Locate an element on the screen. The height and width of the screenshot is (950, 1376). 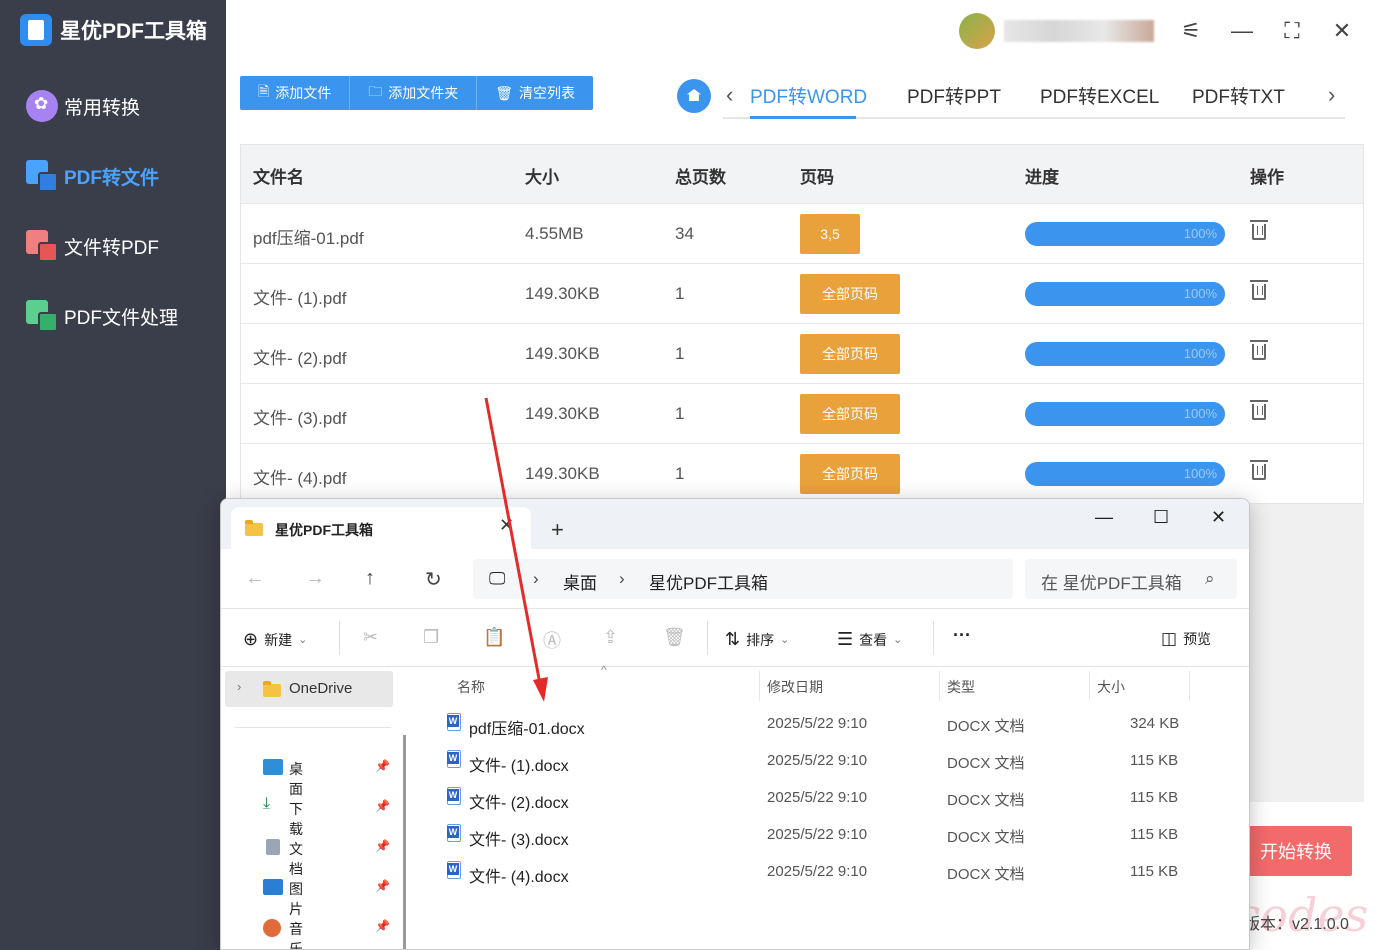
user-avatar is located at coordinates (977, 31).